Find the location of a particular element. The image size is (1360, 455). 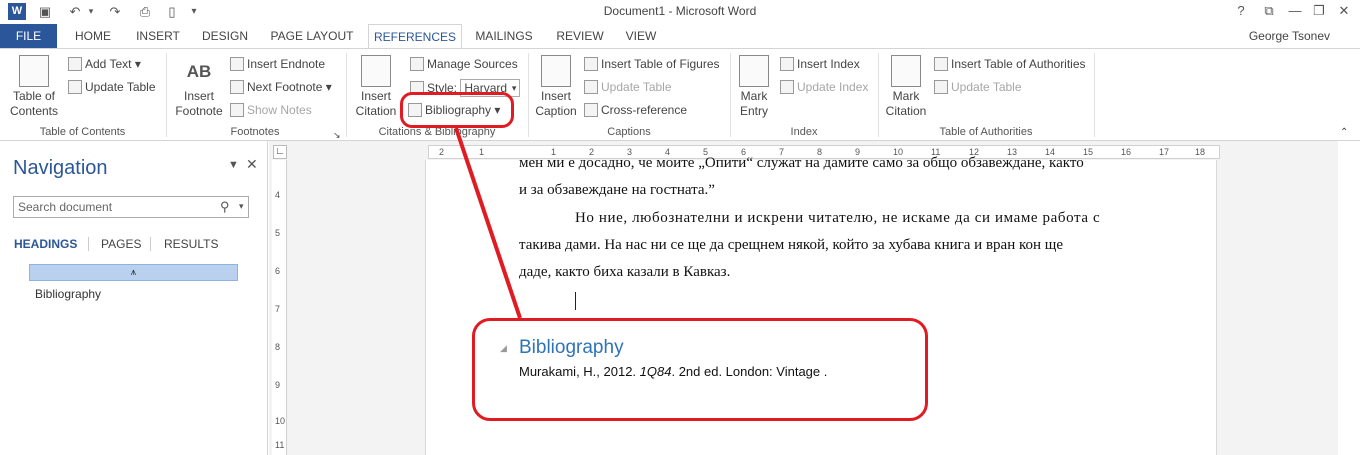

annotation-line is located at coordinates (488, 223).